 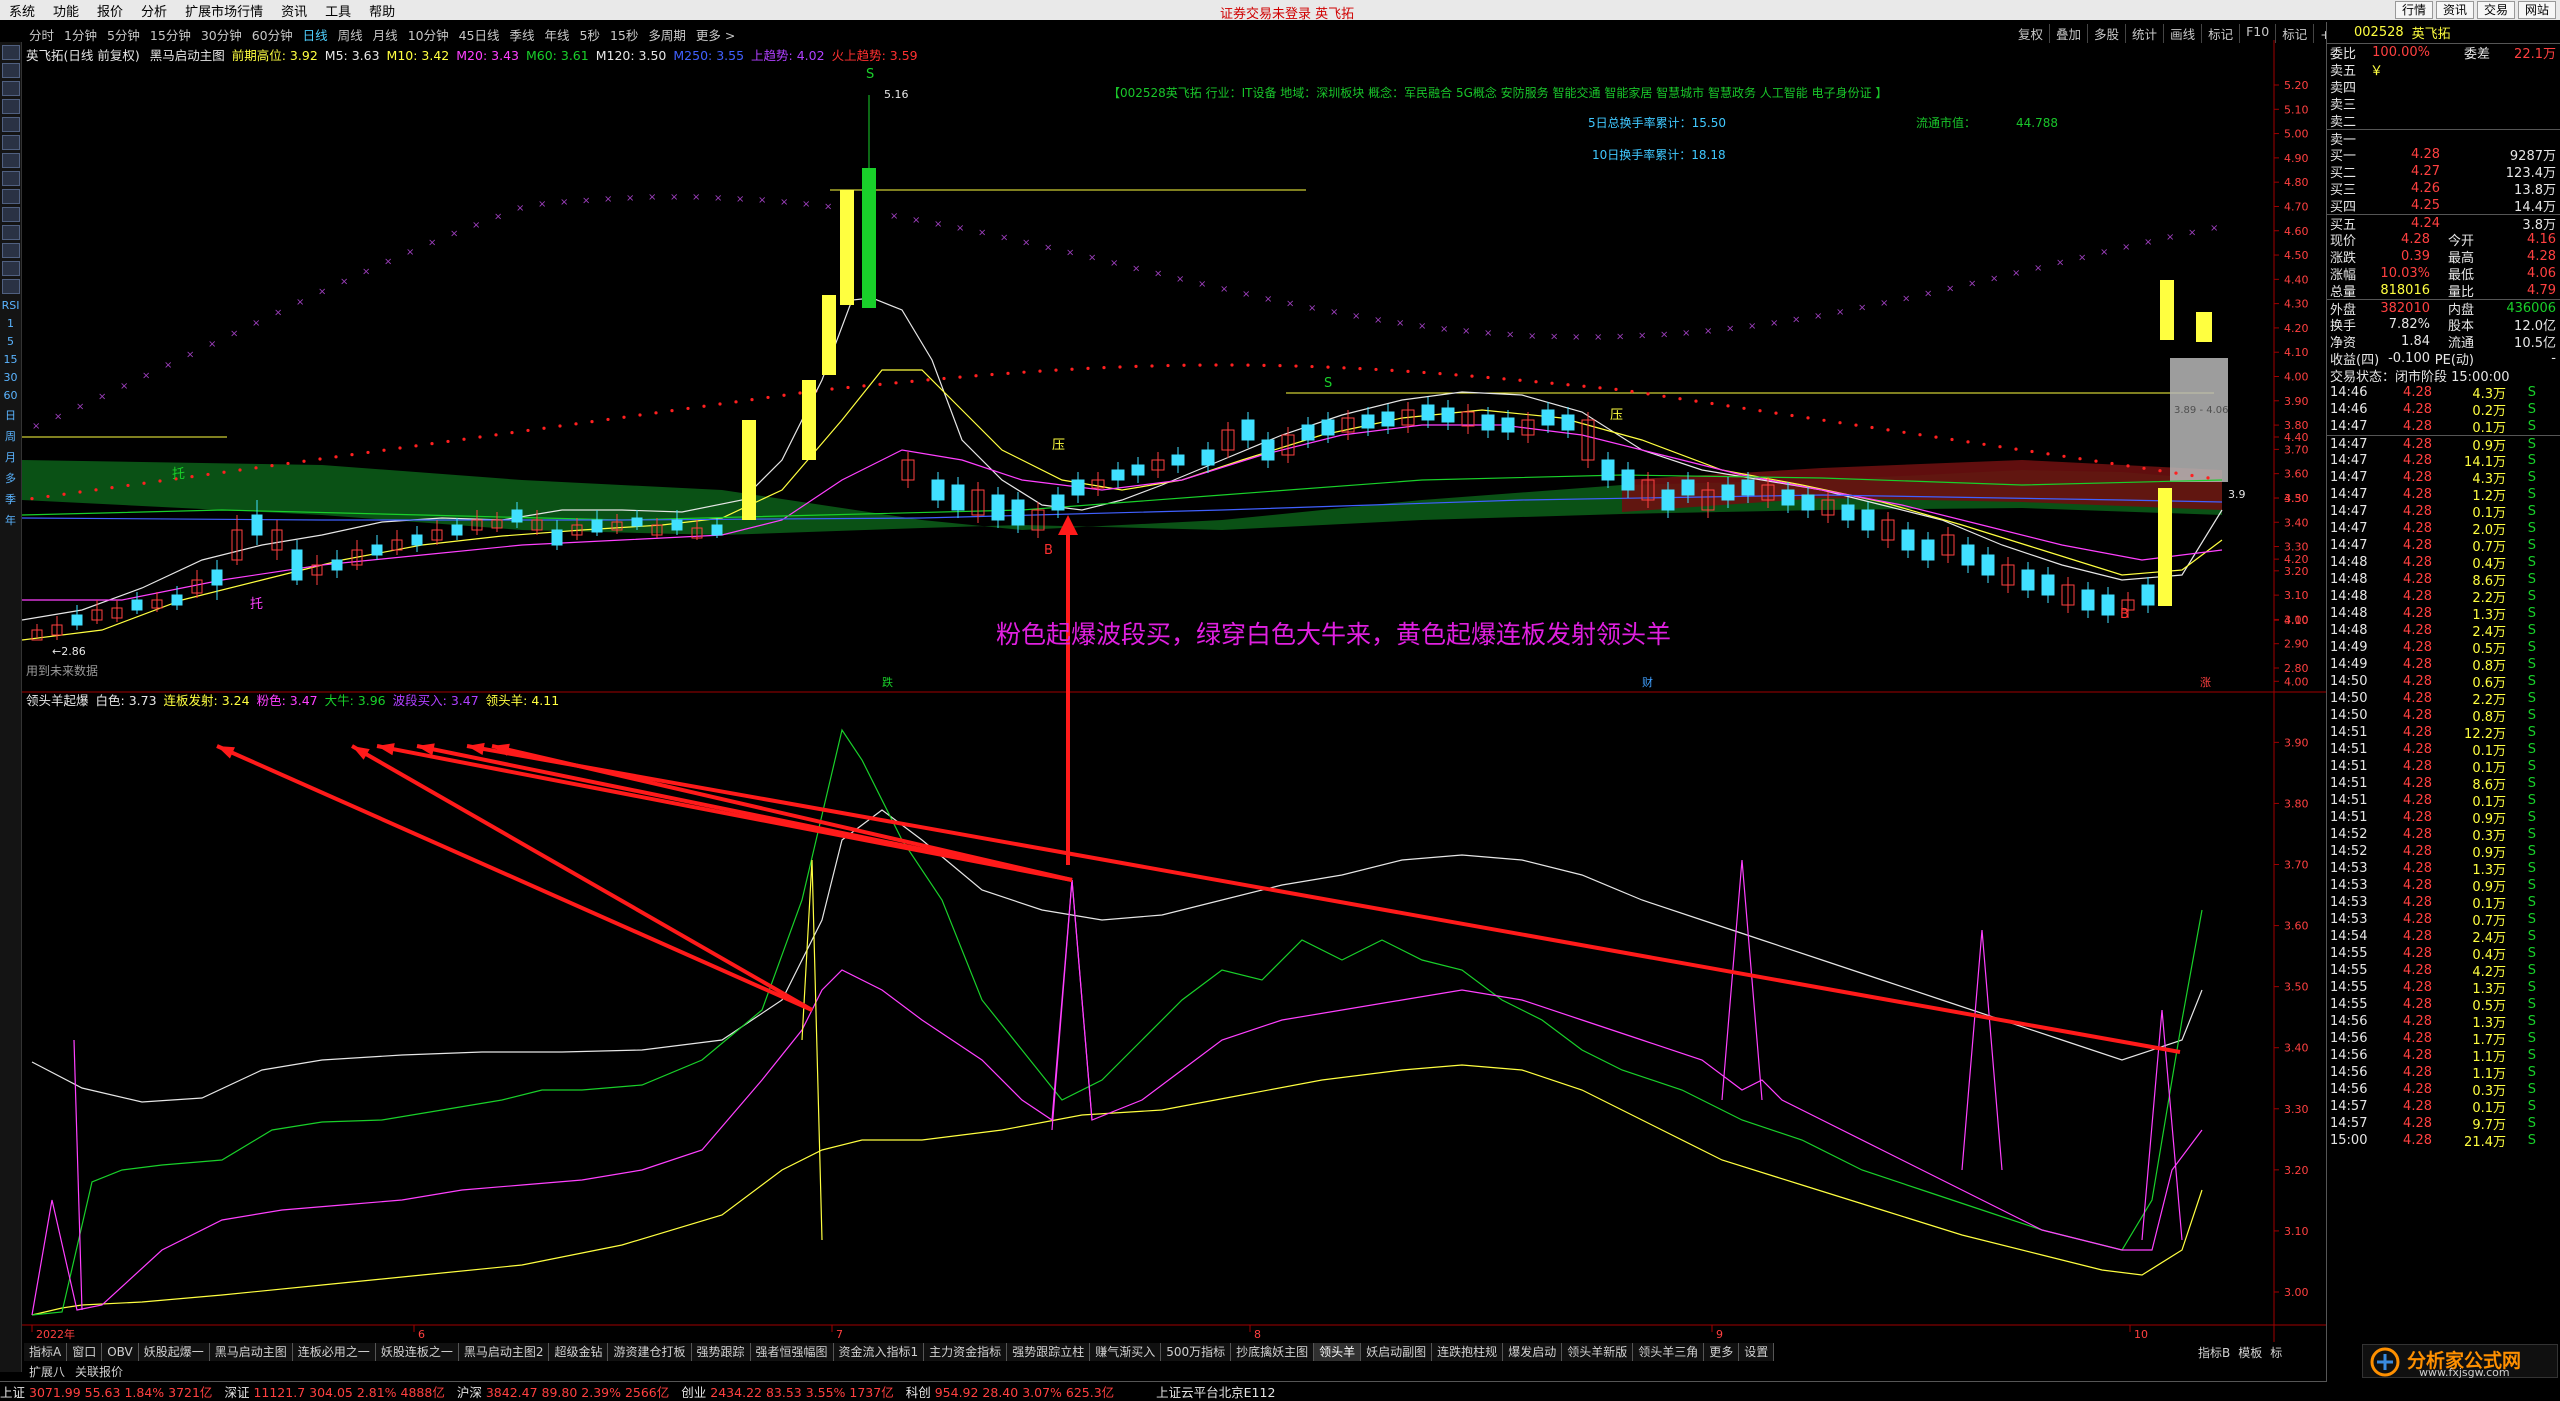 What do you see at coordinates (1669, 1352) in the screenshot?
I see `indicator-tab-23: 领头羊三角` at bounding box center [1669, 1352].